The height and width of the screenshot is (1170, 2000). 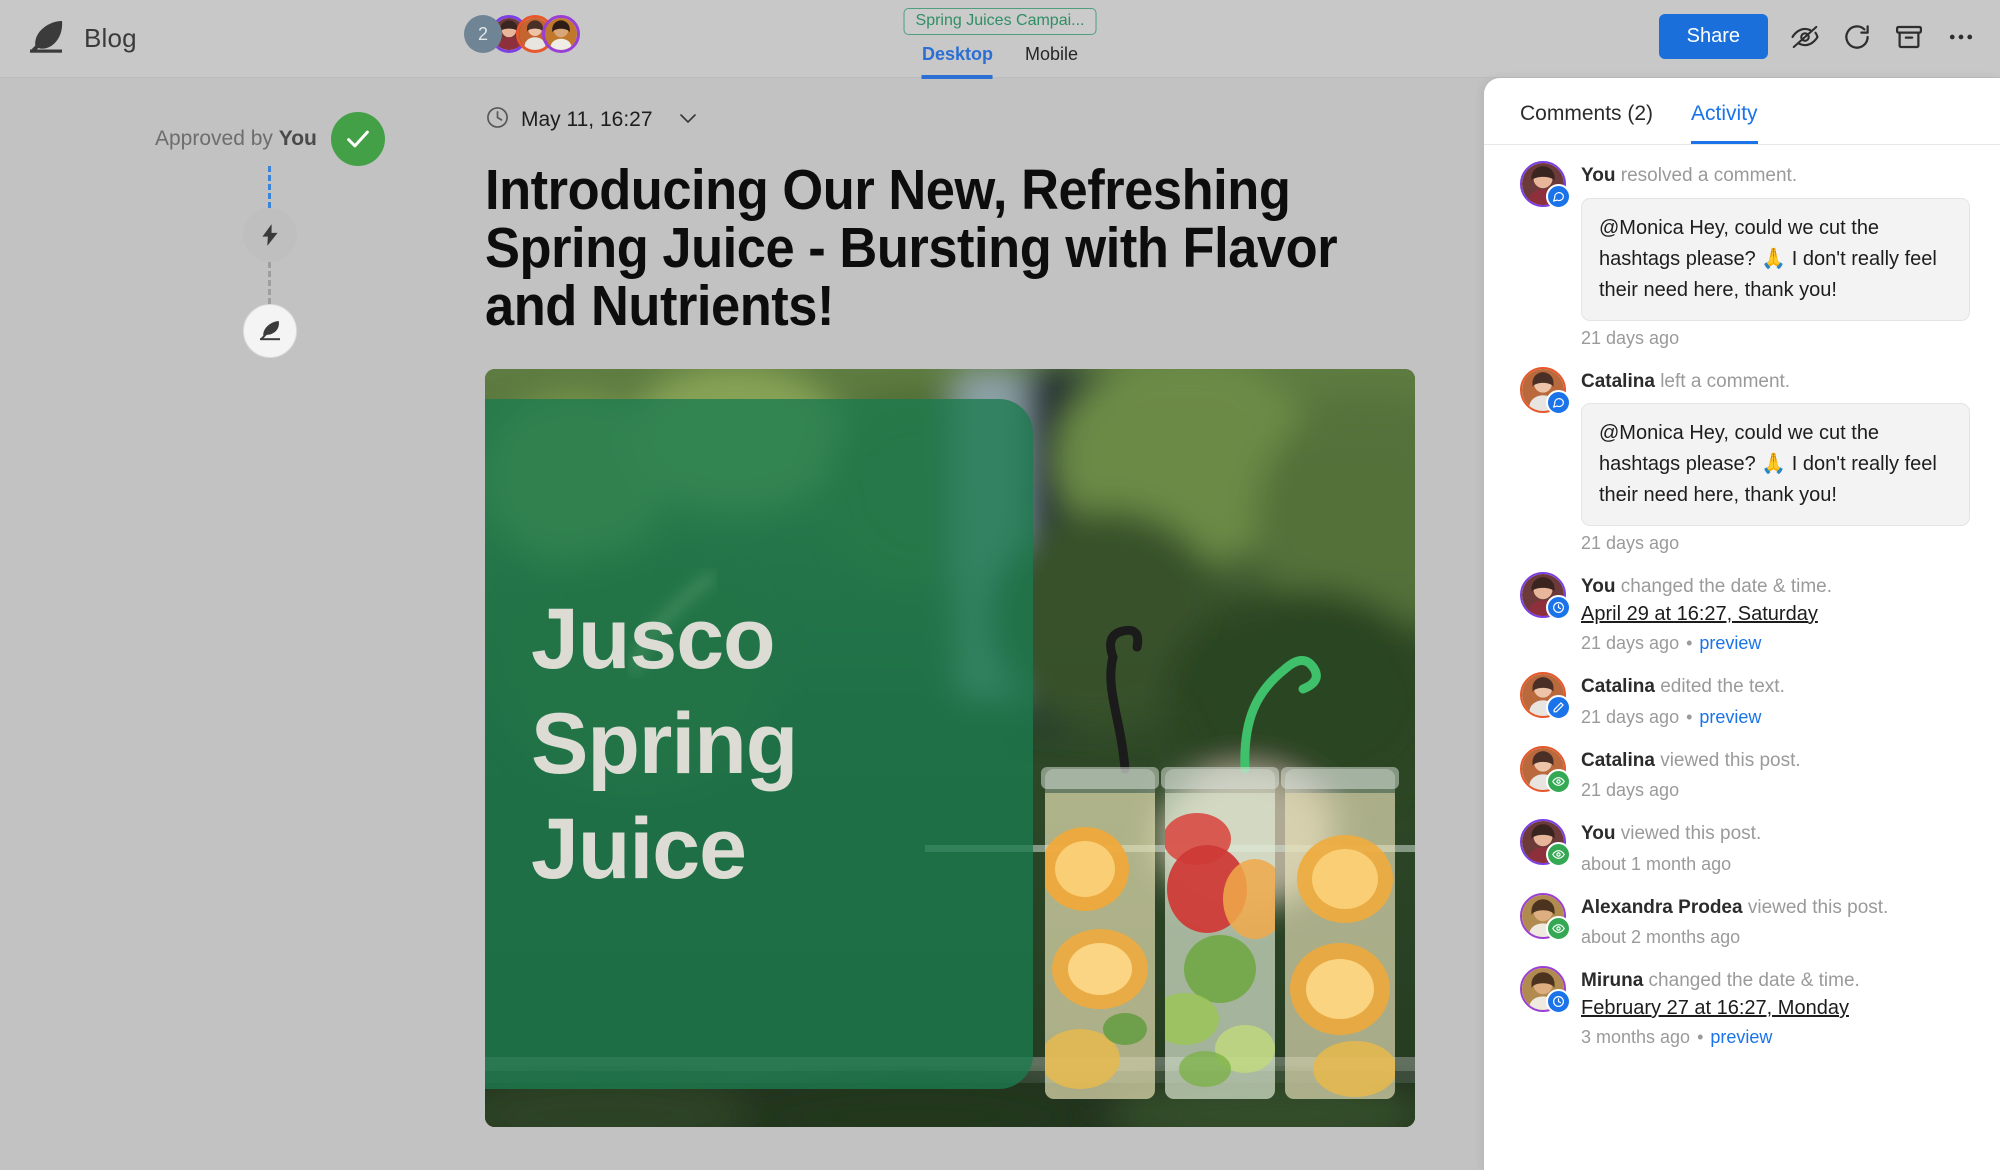 What do you see at coordinates (270, 139) in the screenshot?
I see `approval-status-row: Approved by You` at bounding box center [270, 139].